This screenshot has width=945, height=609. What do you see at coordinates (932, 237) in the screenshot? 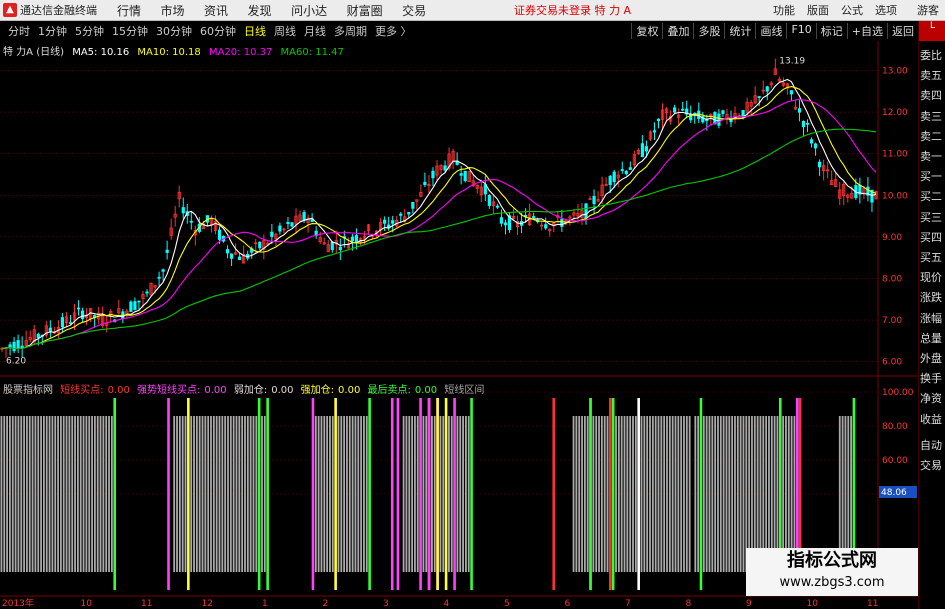
I see `side-panel-item: 买四` at bounding box center [932, 237].